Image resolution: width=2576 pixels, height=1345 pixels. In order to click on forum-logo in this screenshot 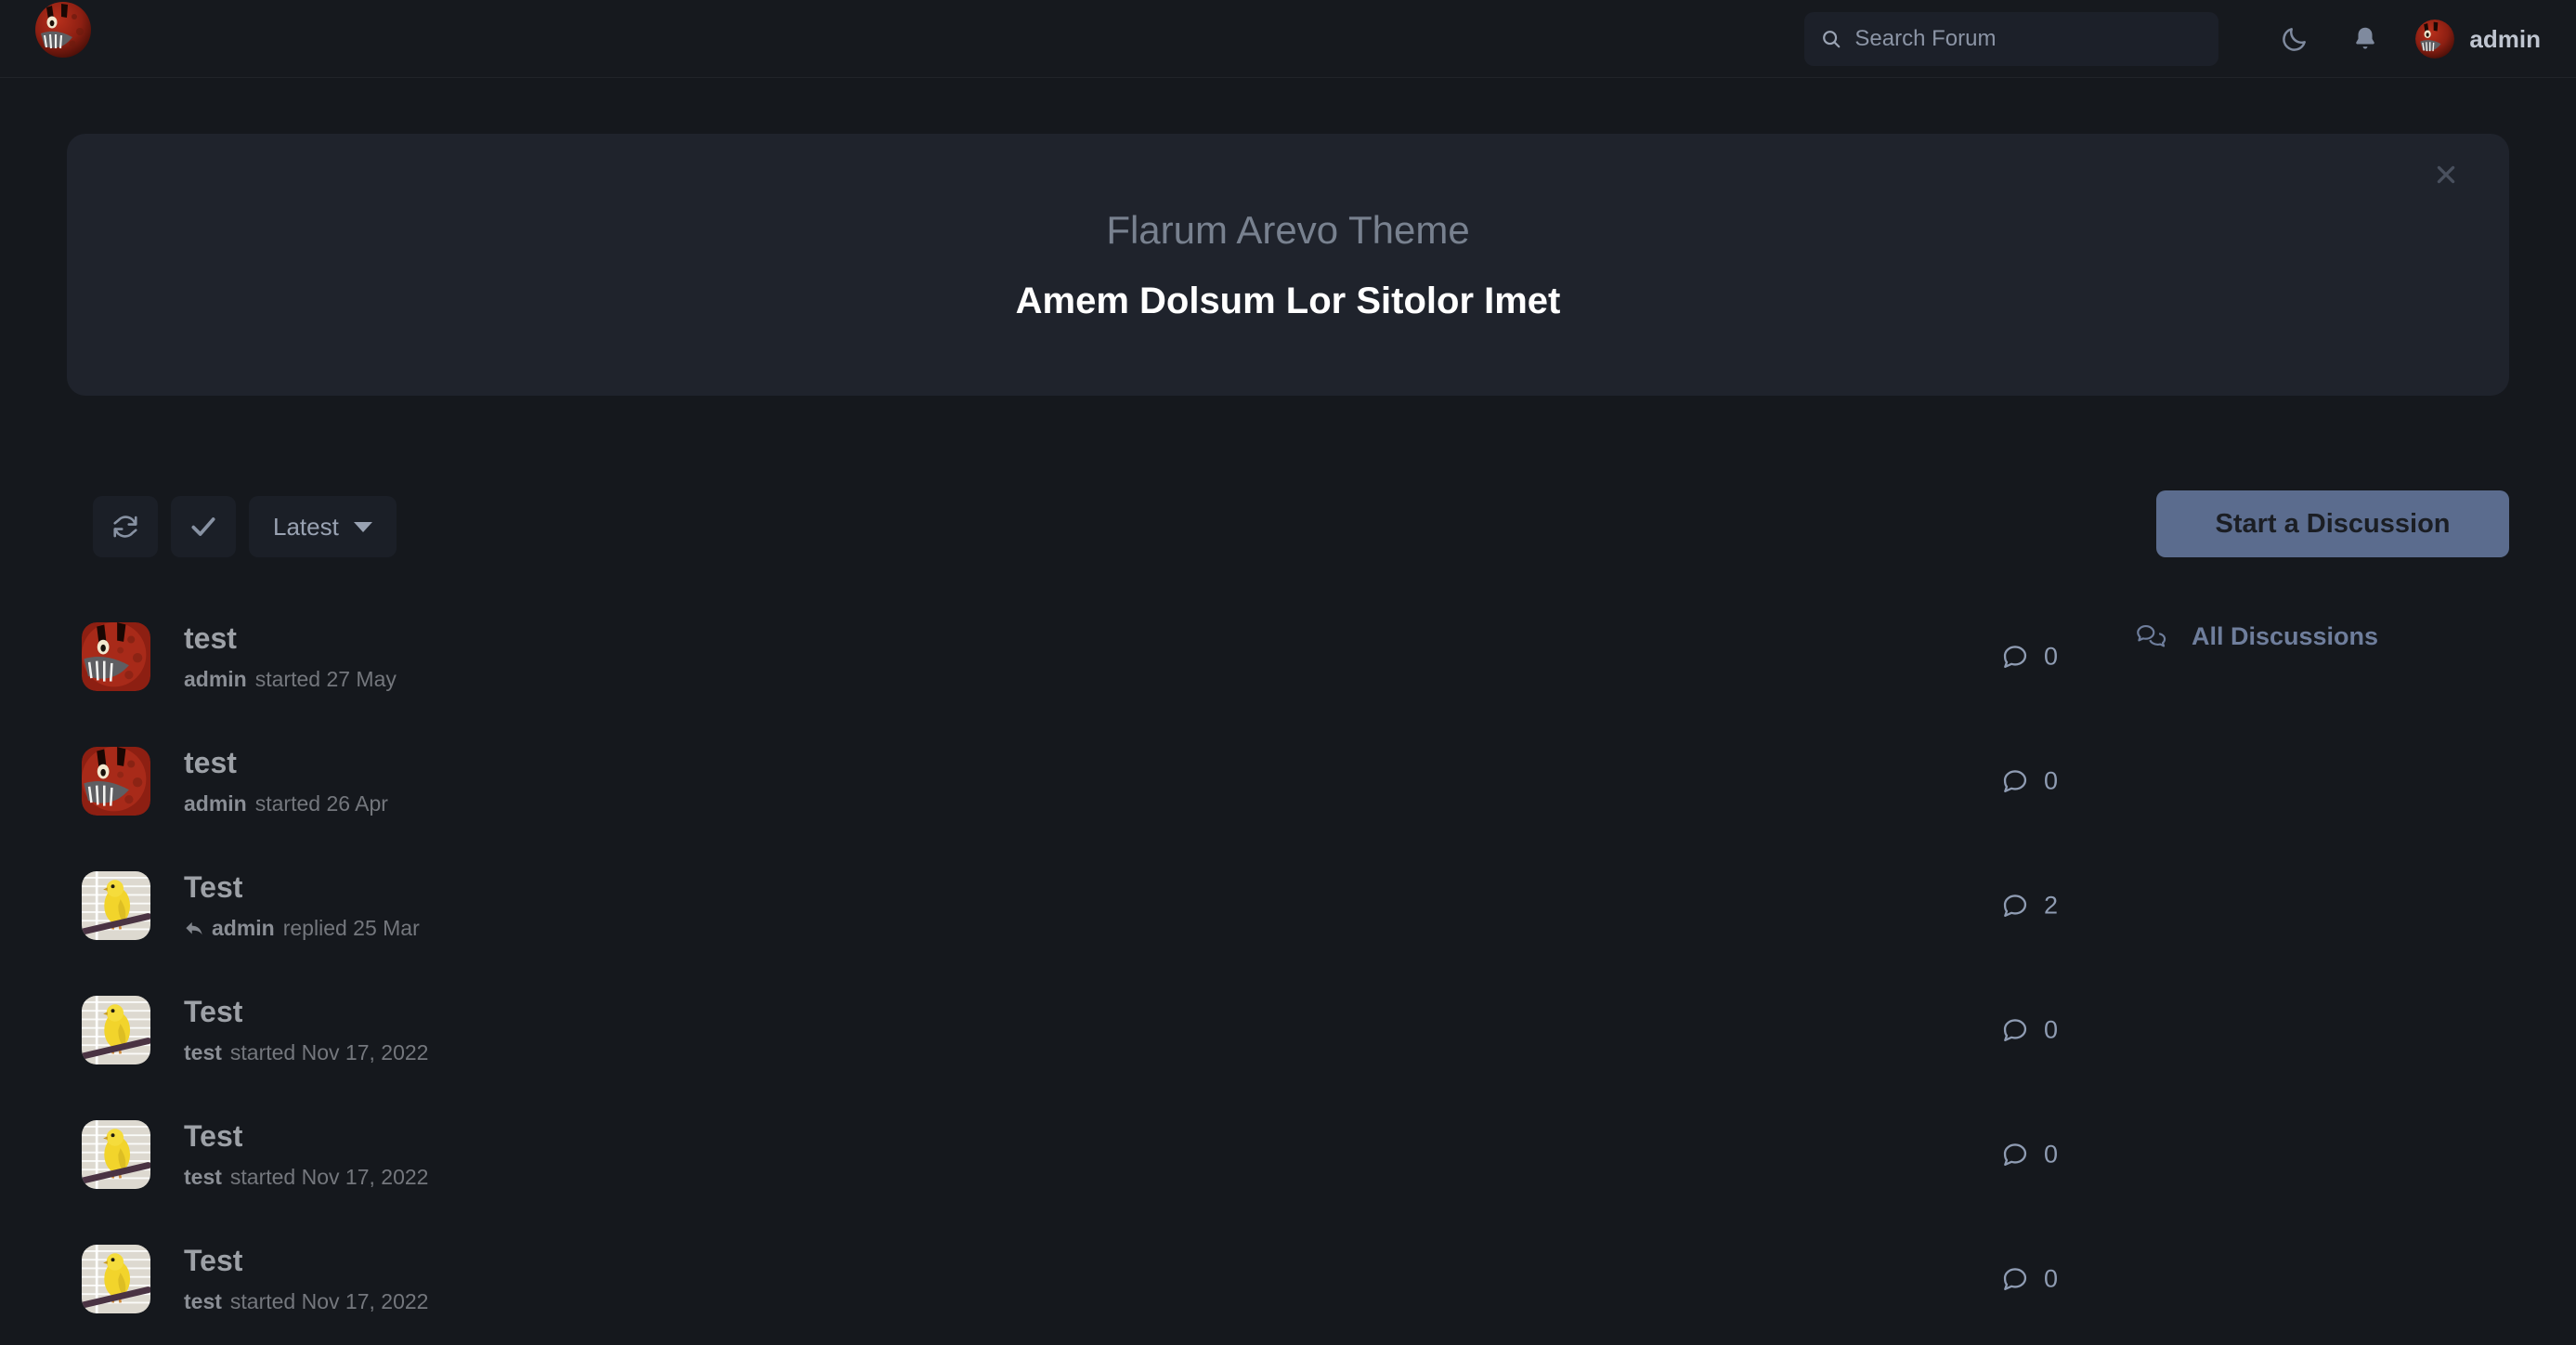, I will do `click(63, 30)`.